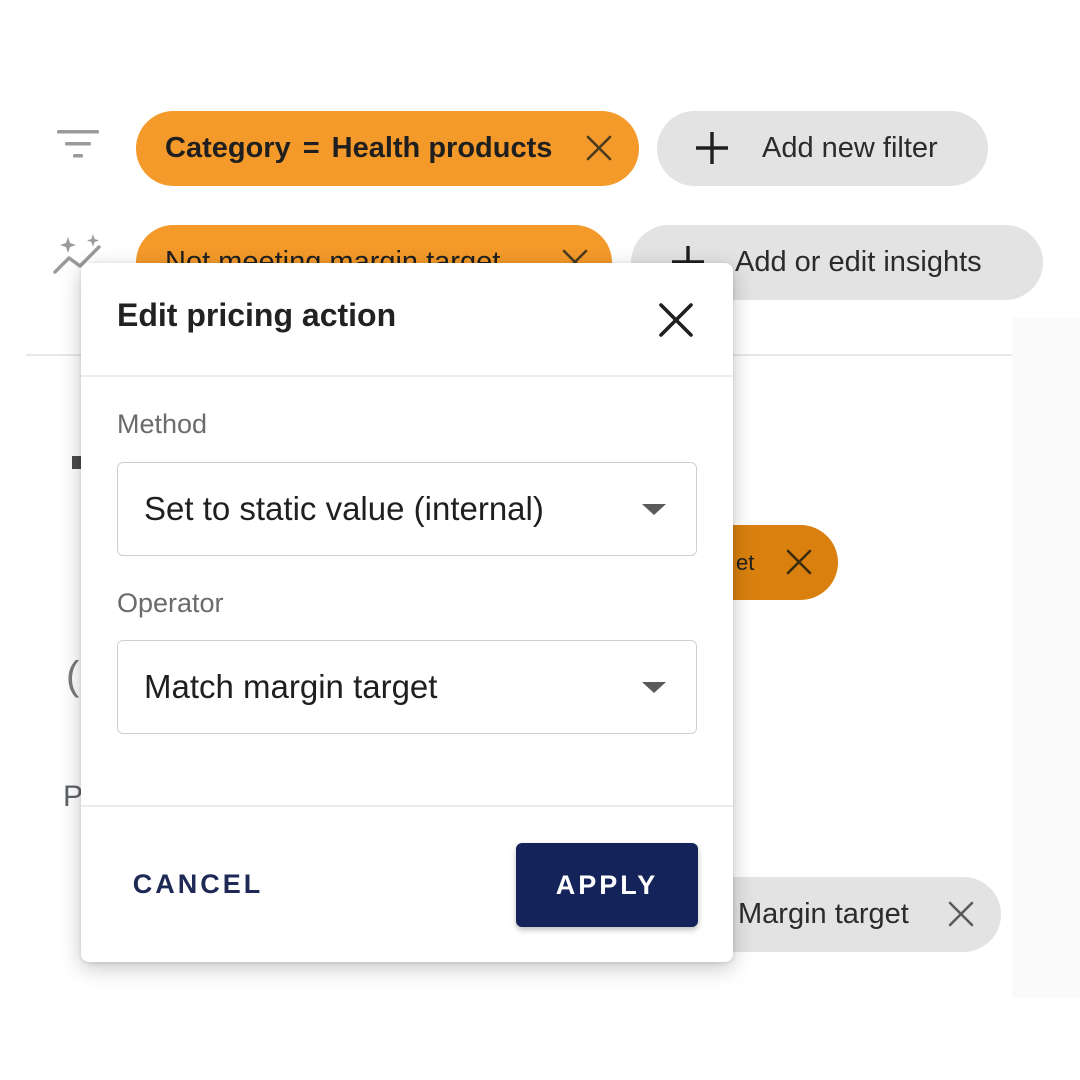  Describe the element at coordinates (676, 320) in the screenshot. I see `close-icon` at that location.